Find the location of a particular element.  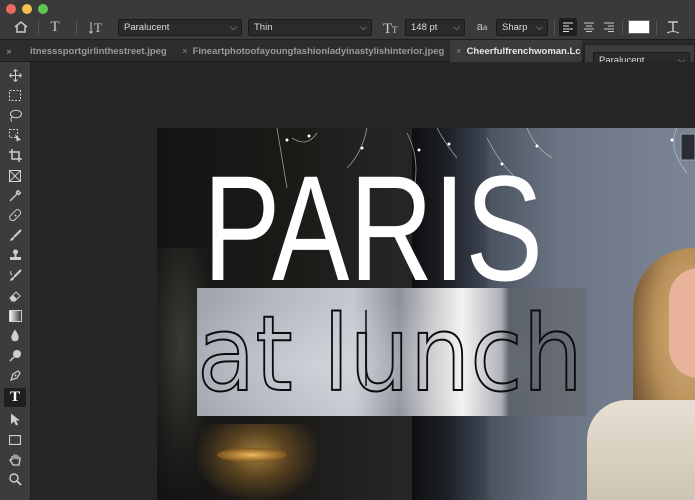

warp-text-icon is located at coordinates (673, 27).